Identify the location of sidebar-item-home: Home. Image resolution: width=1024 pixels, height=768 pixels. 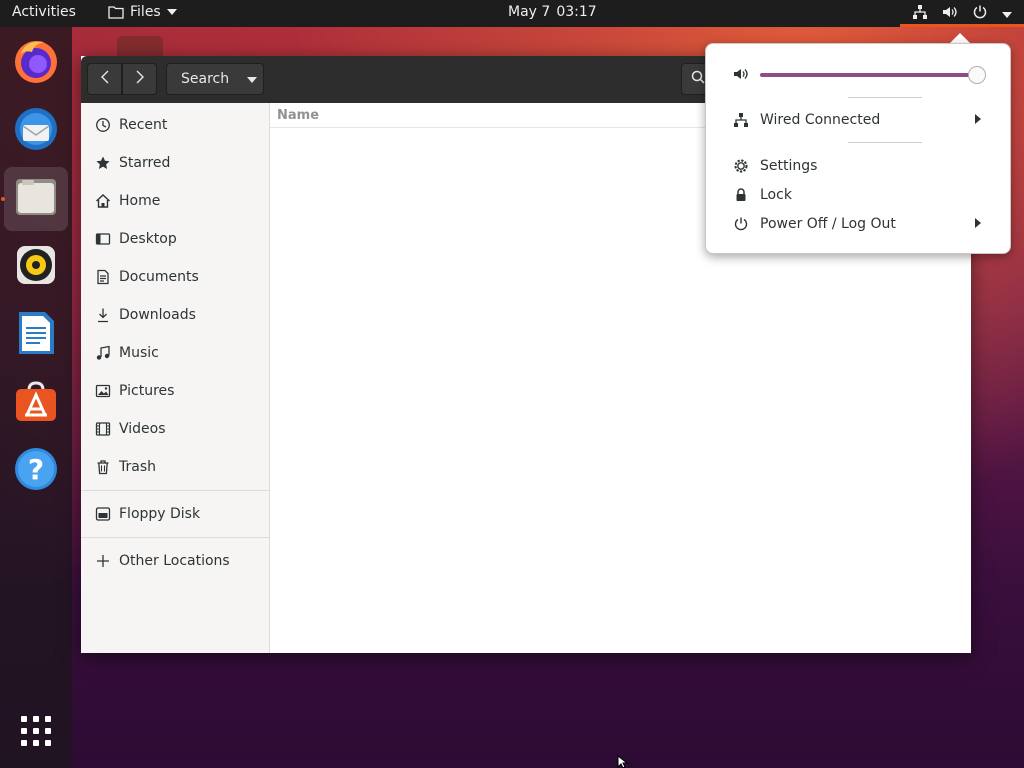
(175, 201).